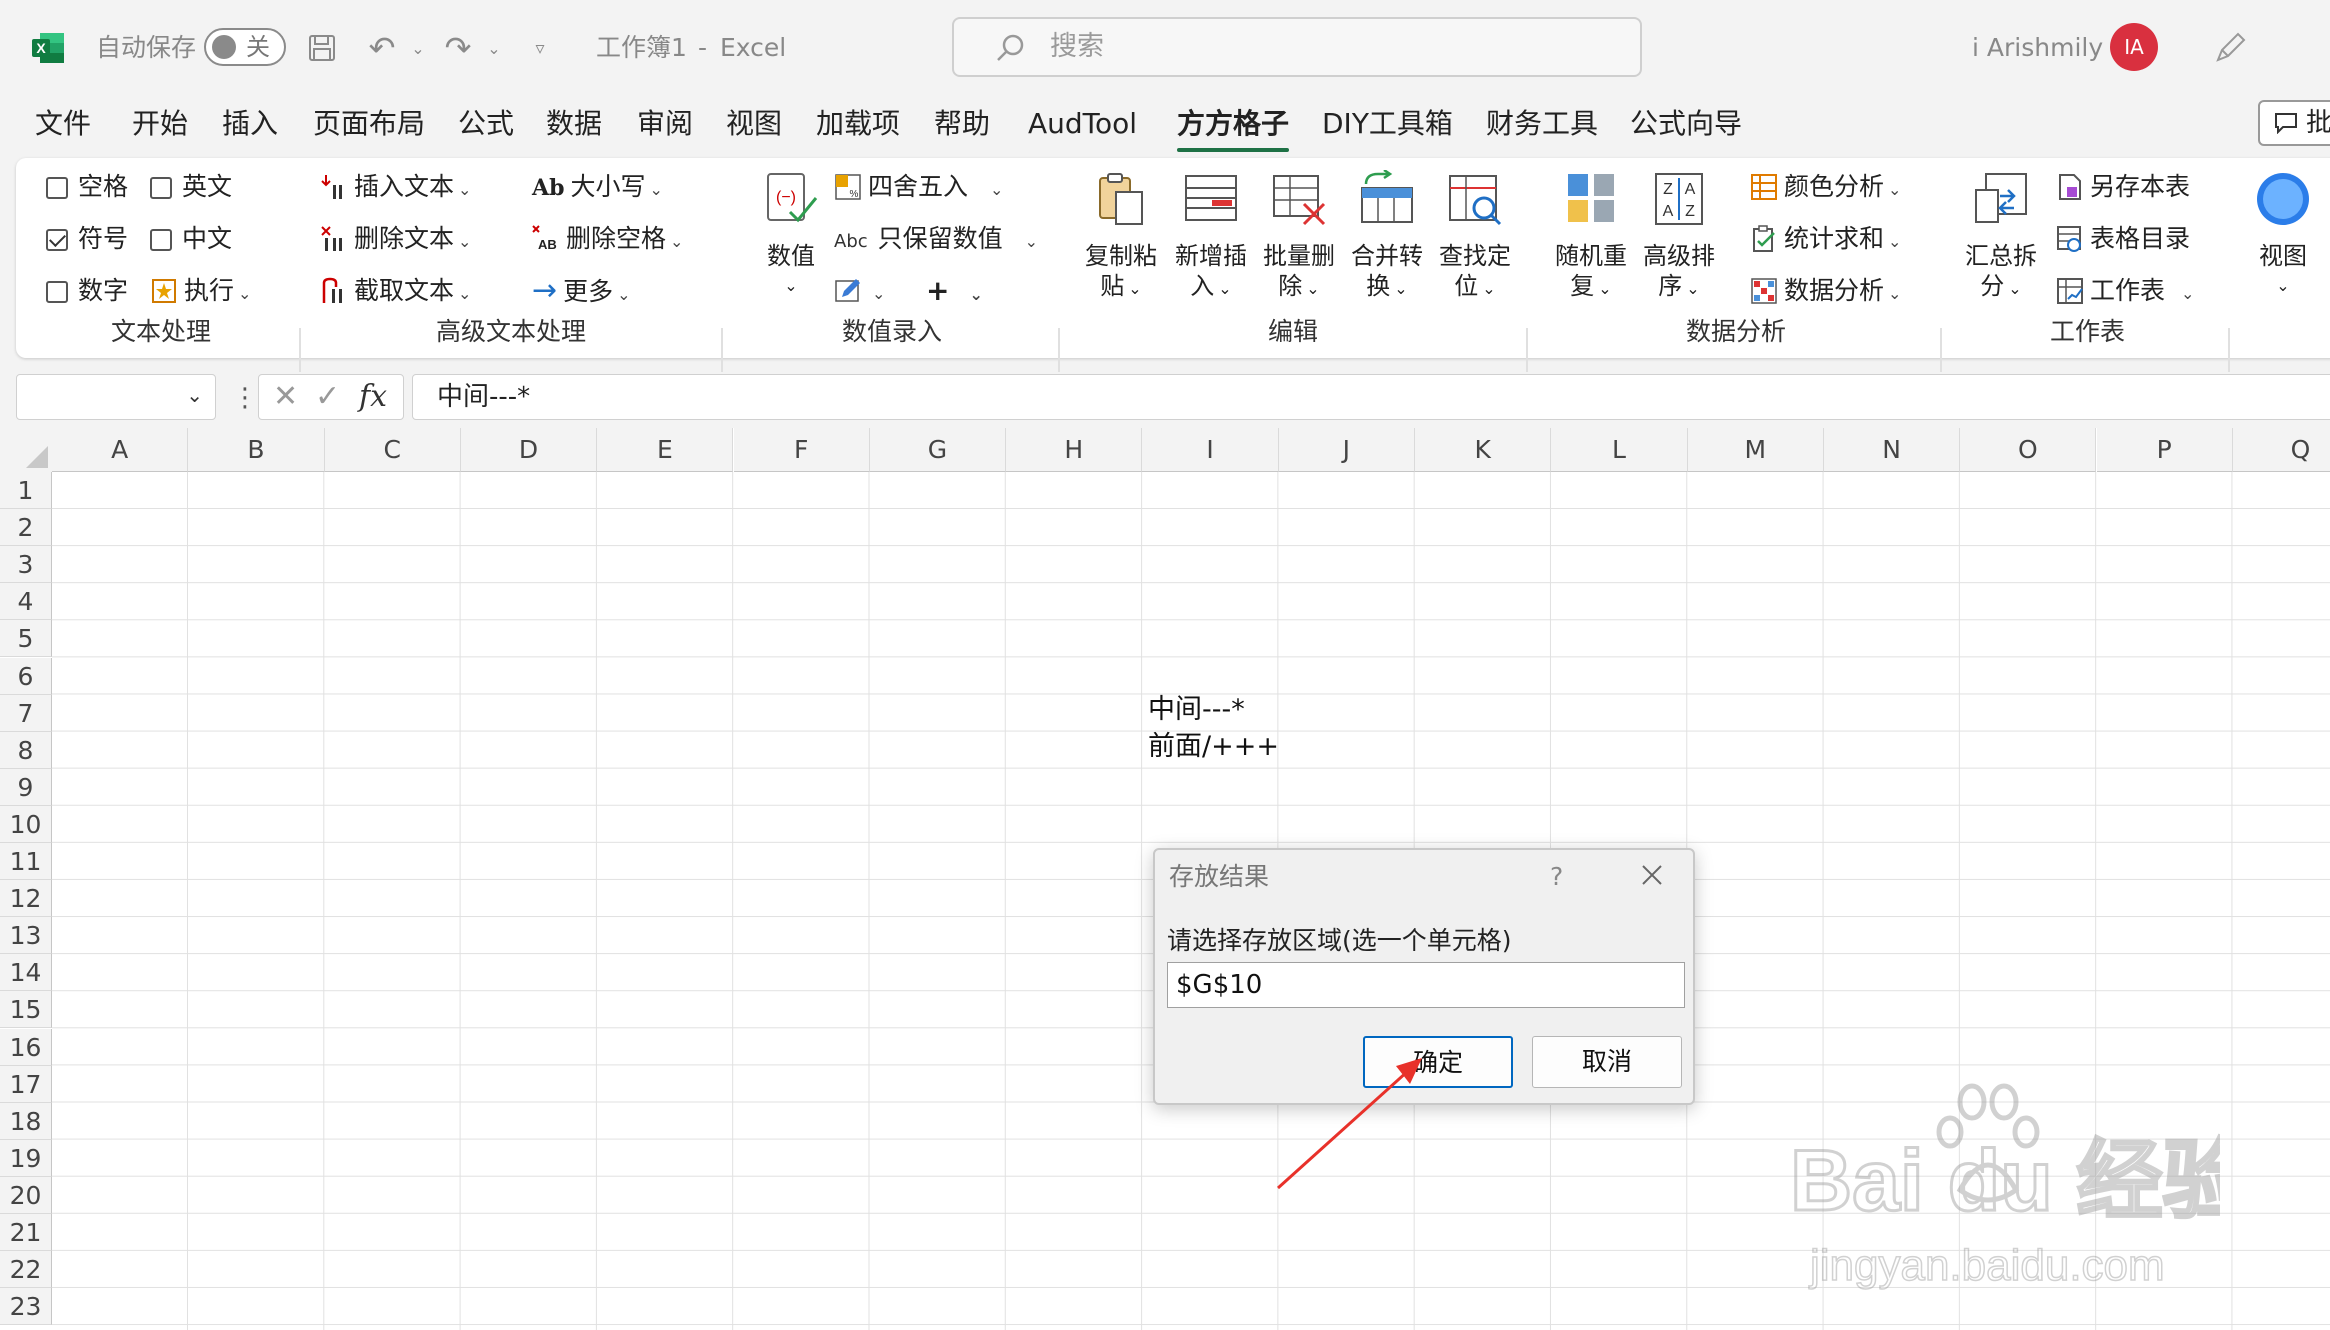 This screenshot has height=1330, width=2330. What do you see at coordinates (1074, 450) in the screenshot?
I see `column-header: H` at bounding box center [1074, 450].